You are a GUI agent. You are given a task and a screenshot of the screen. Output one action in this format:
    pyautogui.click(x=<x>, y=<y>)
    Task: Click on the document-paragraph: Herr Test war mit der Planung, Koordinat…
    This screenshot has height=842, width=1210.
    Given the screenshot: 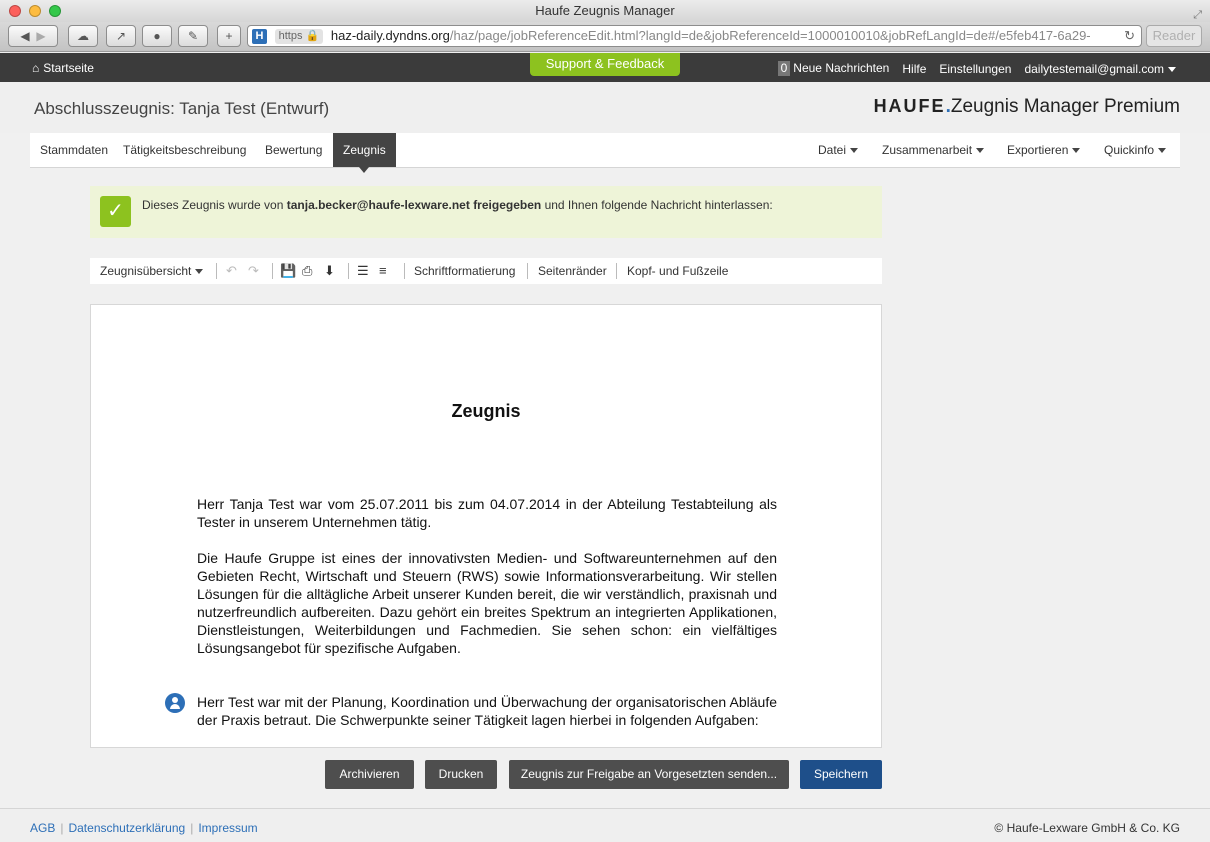 What is the action you would take?
    pyautogui.click(x=487, y=711)
    